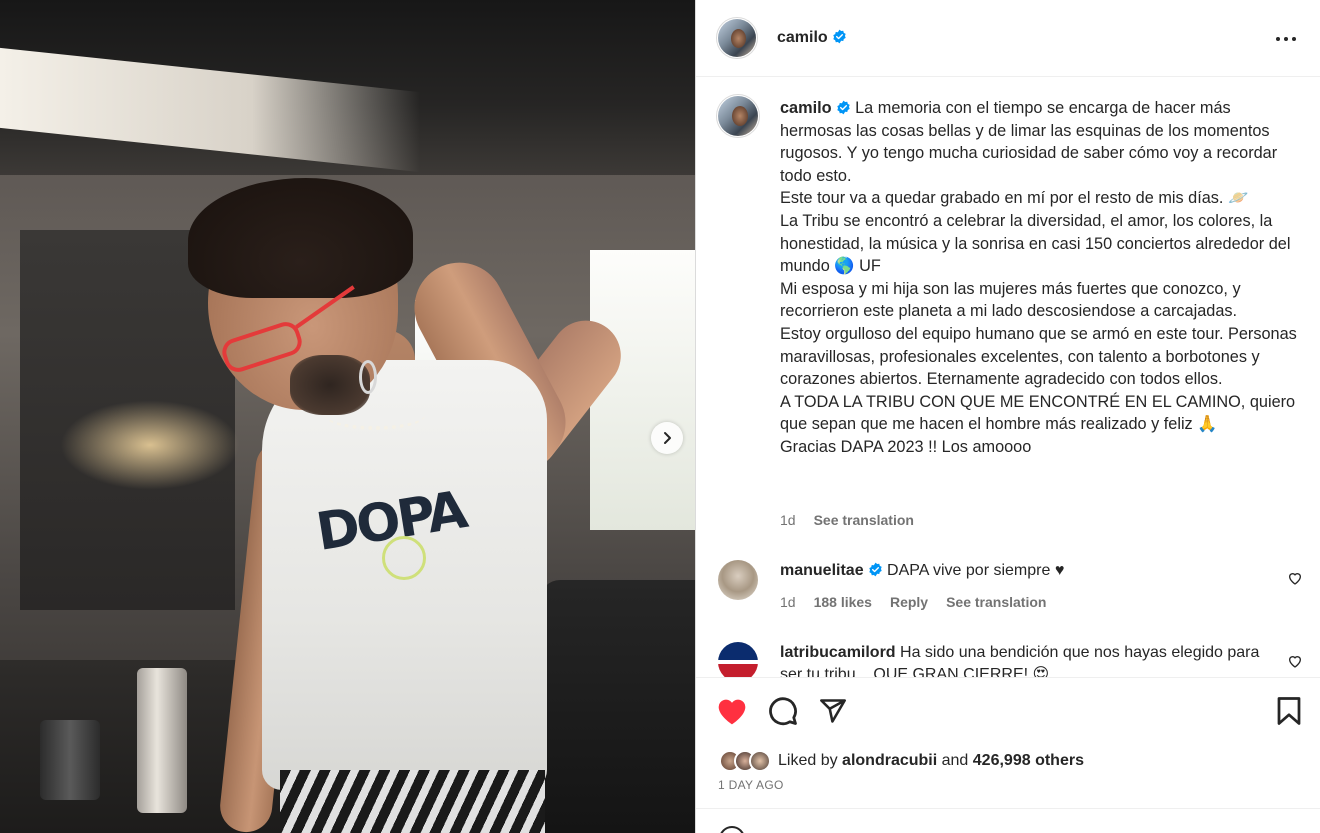  Describe the element at coordinates (617, 706) in the screenshot. I see `photo-chair` at that location.